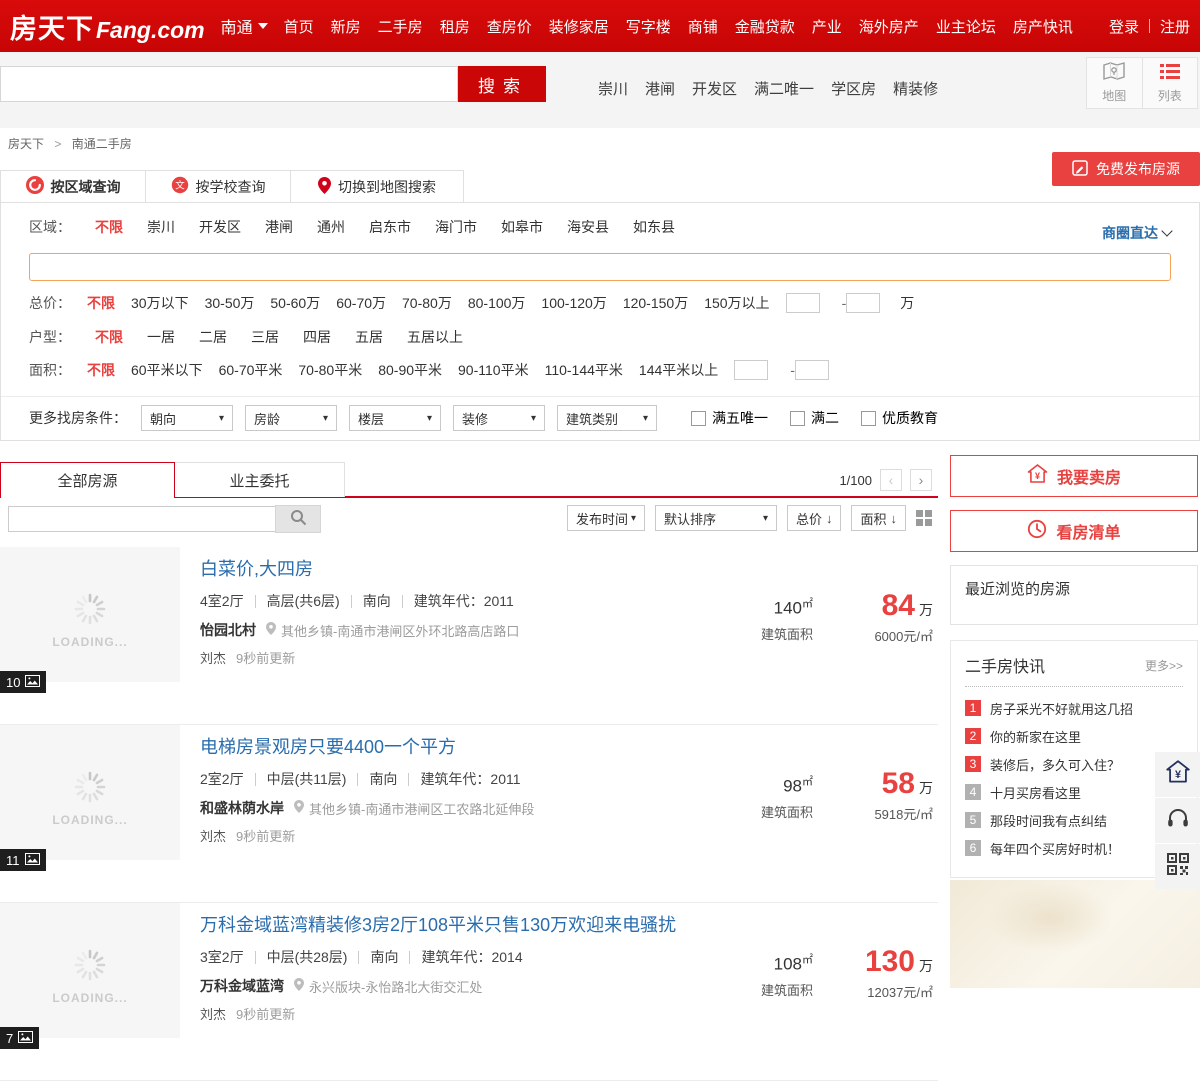 This screenshot has width=1200, height=1091. I want to click on price-option: 120-150万, so click(655, 303).